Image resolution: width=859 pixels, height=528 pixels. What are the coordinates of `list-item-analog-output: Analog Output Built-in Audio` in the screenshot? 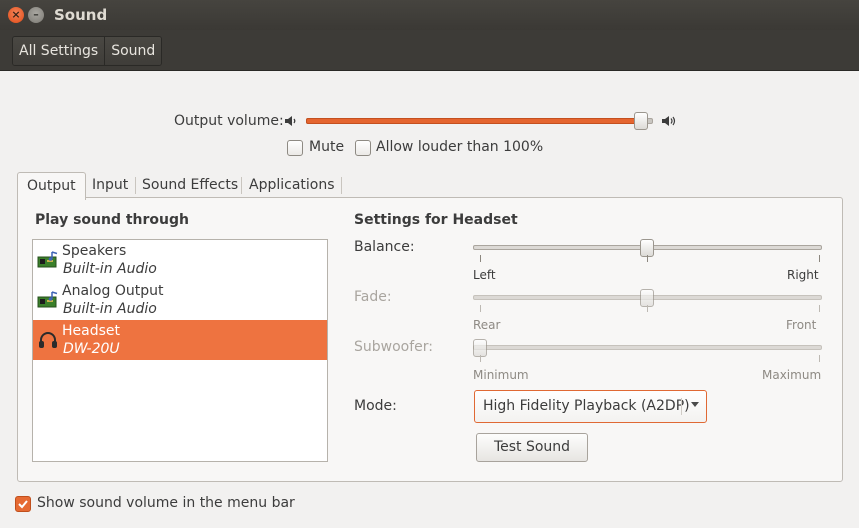 It's located at (180, 300).